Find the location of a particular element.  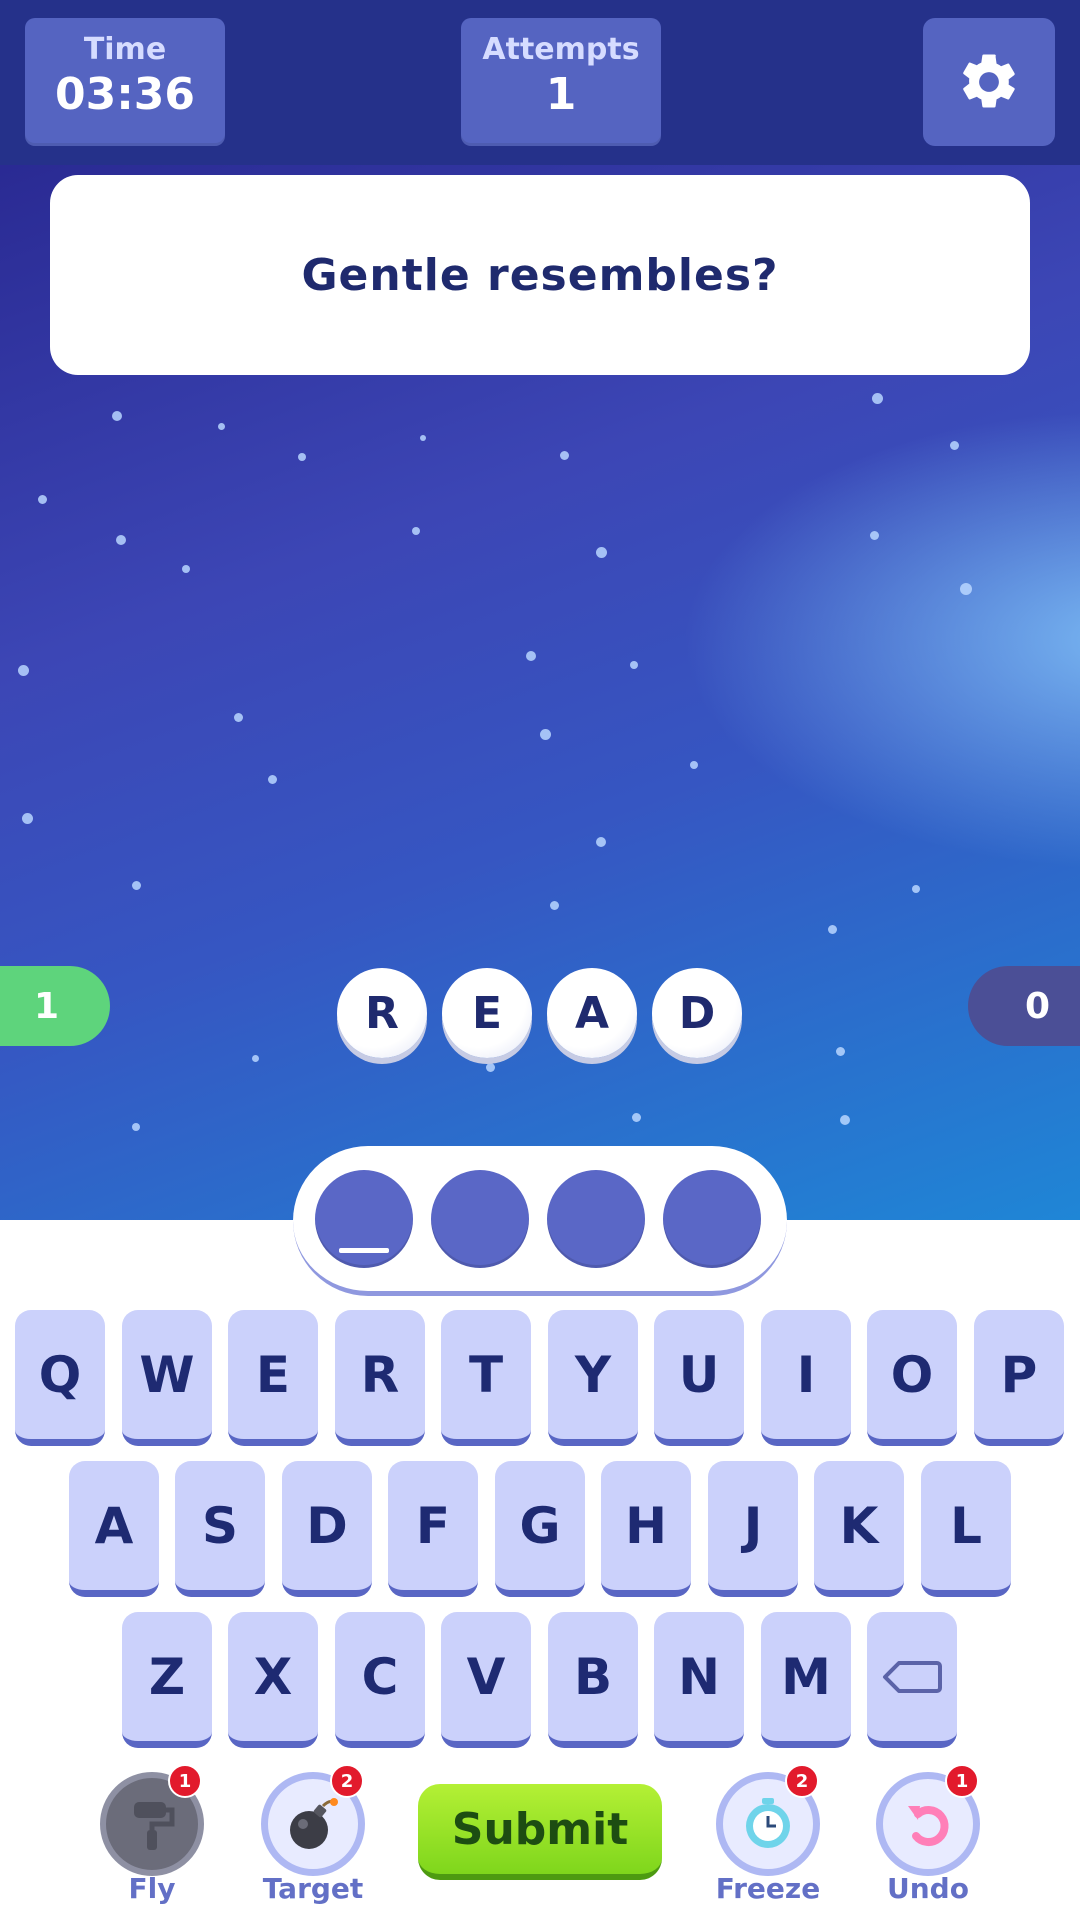

question-card: Gentle resembles? is located at coordinates (540, 275).